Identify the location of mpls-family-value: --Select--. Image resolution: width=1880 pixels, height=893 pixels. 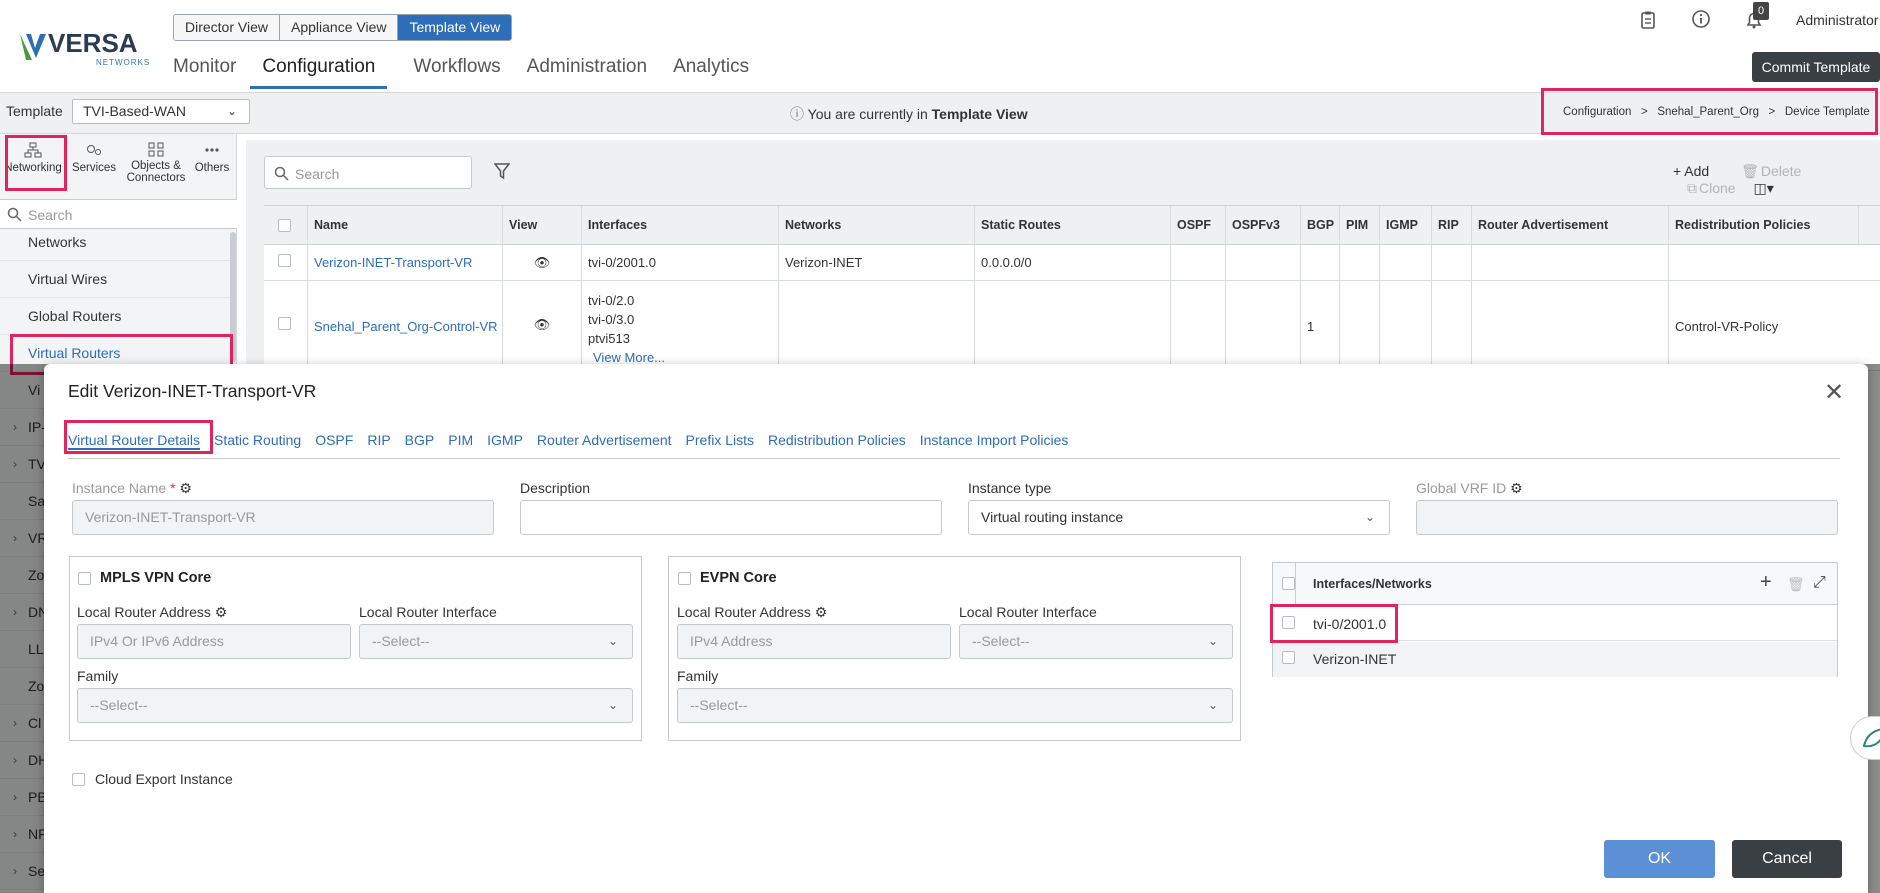
(119, 705).